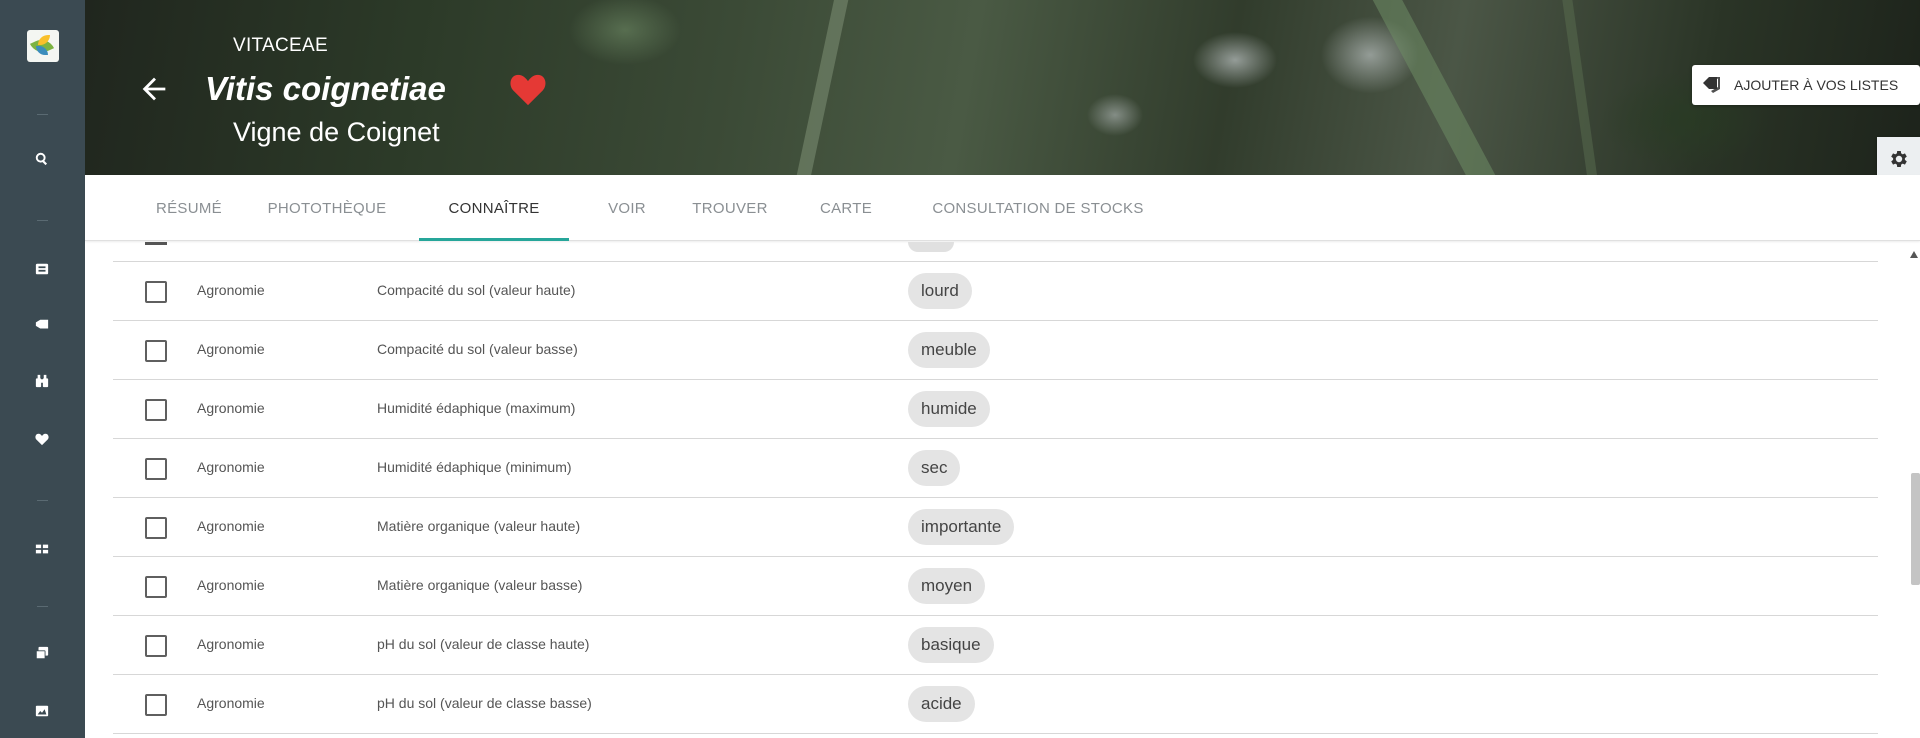 This screenshot has height=738, width=1920. I want to click on tab-trouver: TROUVER, so click(730, 208).